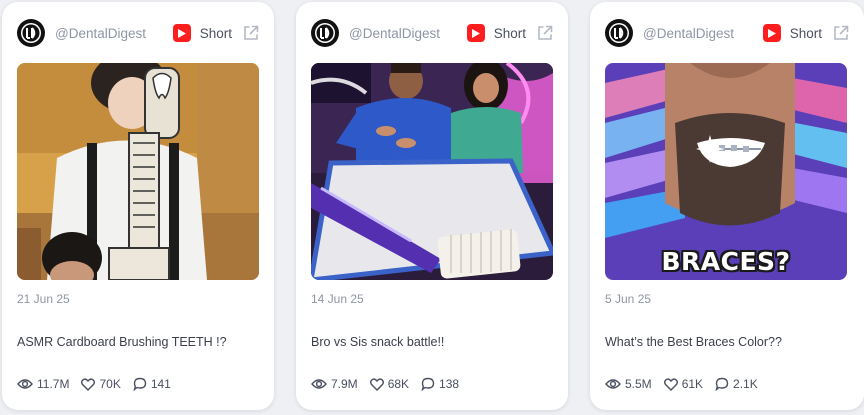 Image resolution: width=864 pixels, height=415 pixels. What do you see at coordinates (693, 342) in the screenshot?
I see `video-title: What’s the Best Braces Color??` at bounding box center [693, 342].